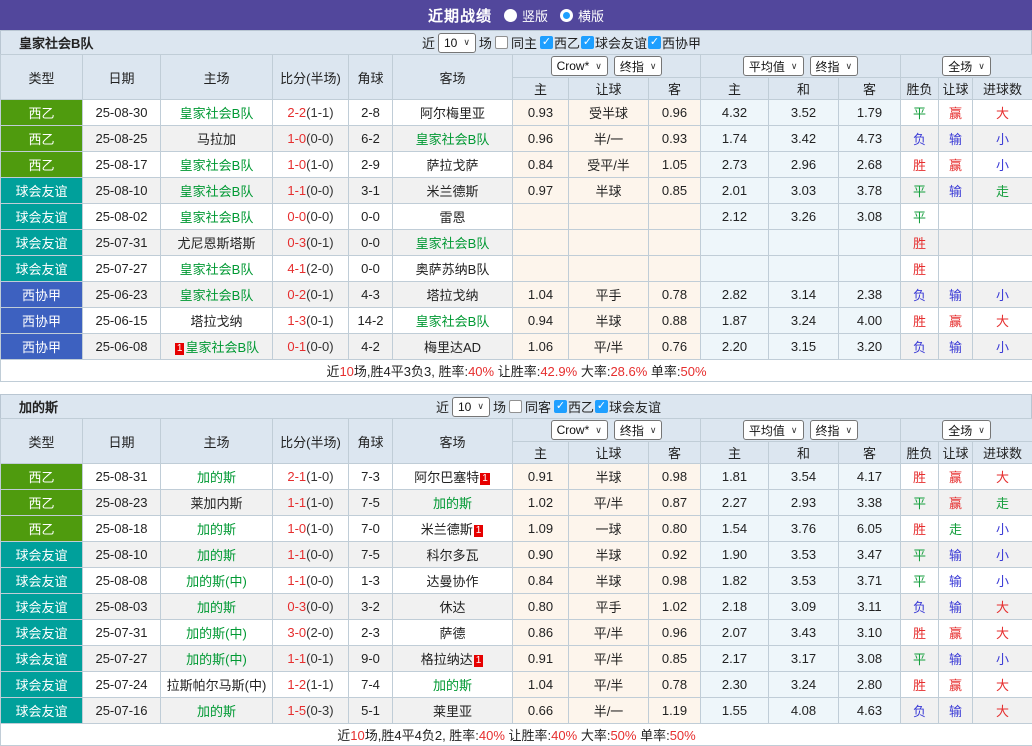 Image resolution: width=1032 pixels, height=746 pixels. Describe the element at coordinates (804, 217) in the screenshot. I see `avg-draw: 3.26` at that location.